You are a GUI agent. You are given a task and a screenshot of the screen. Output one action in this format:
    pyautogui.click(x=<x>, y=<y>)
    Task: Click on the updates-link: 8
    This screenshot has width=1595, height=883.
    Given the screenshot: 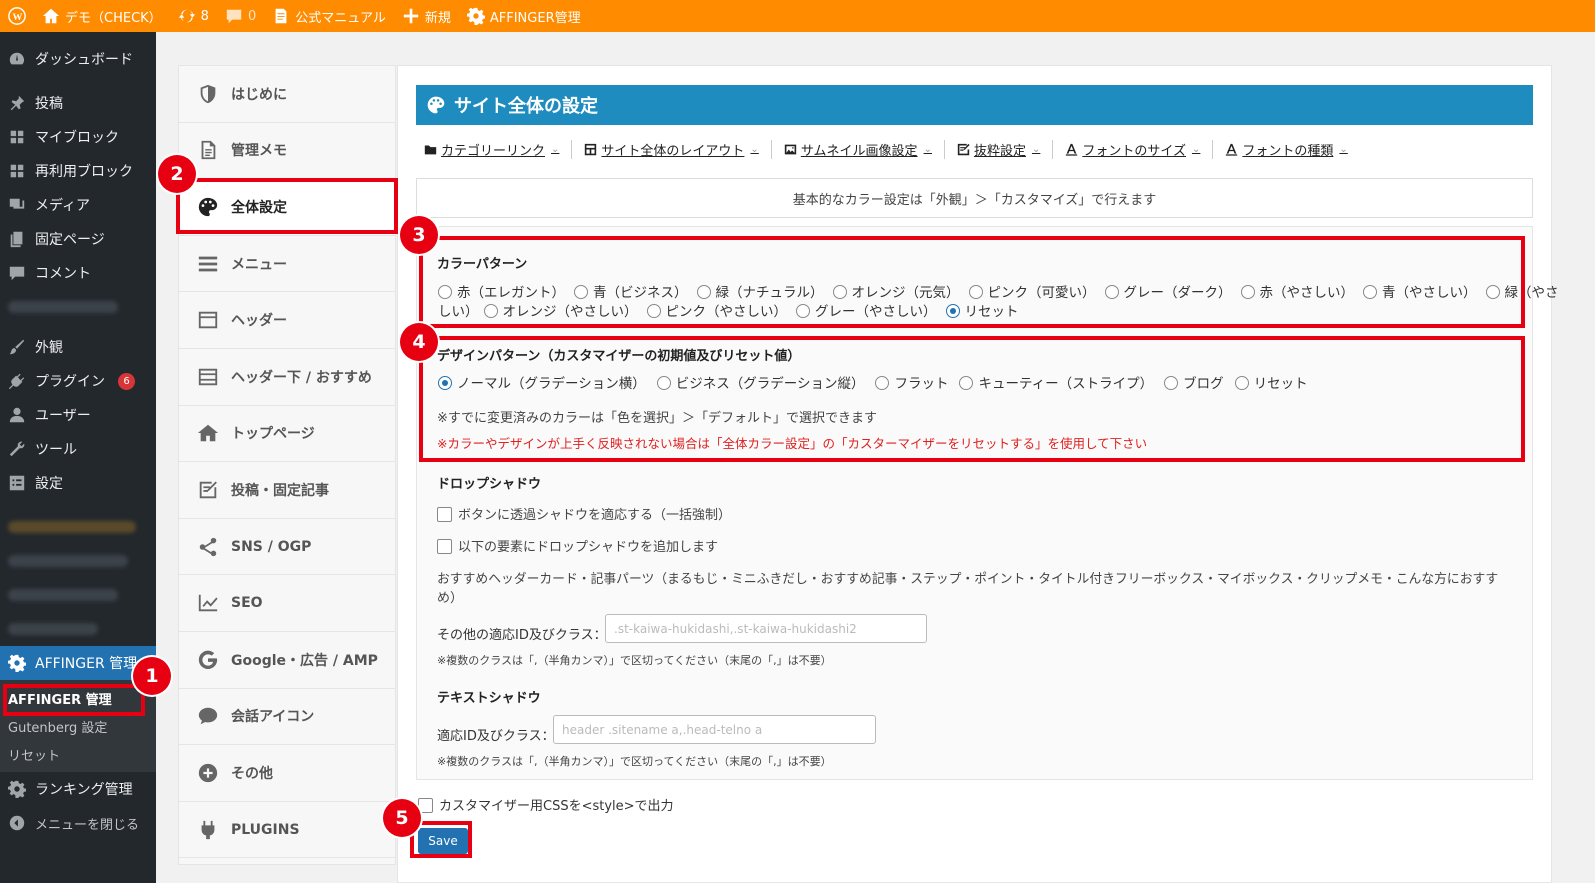 What is the action you would take?
    pyautogui.click(x=193, y=16)
    